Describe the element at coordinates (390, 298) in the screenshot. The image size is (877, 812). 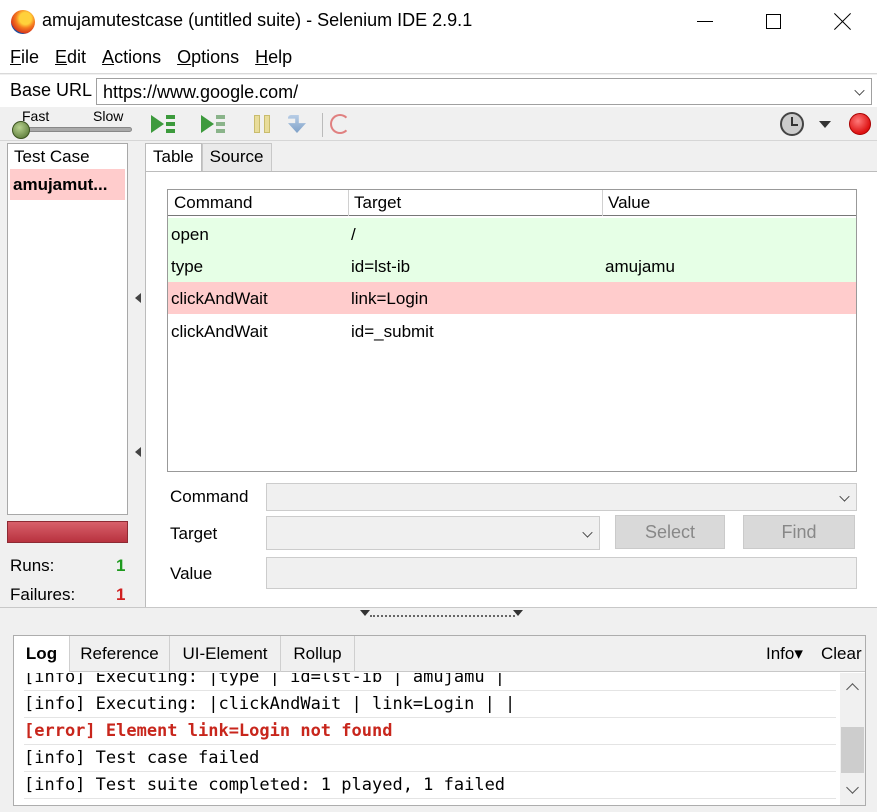
I see `cell-target: link=Login` at that location.